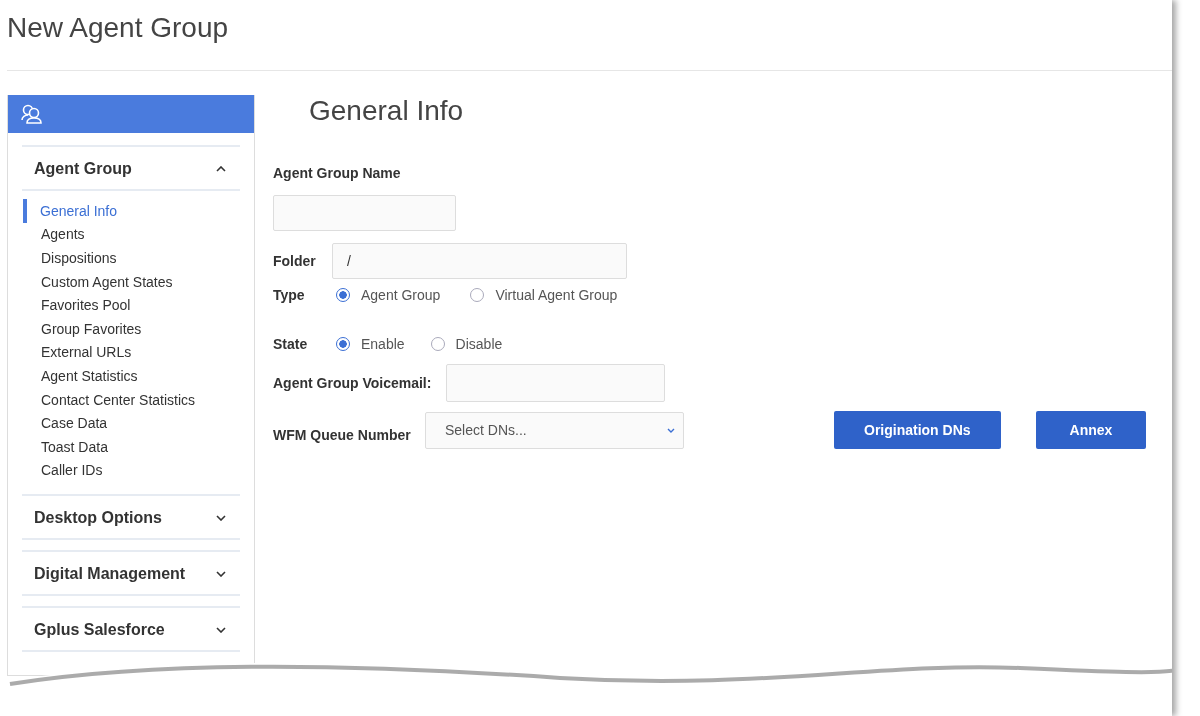  Describe the element at coordinates (131, 518) in the screenshot. I see `section-header: Desktop Options` at that location.